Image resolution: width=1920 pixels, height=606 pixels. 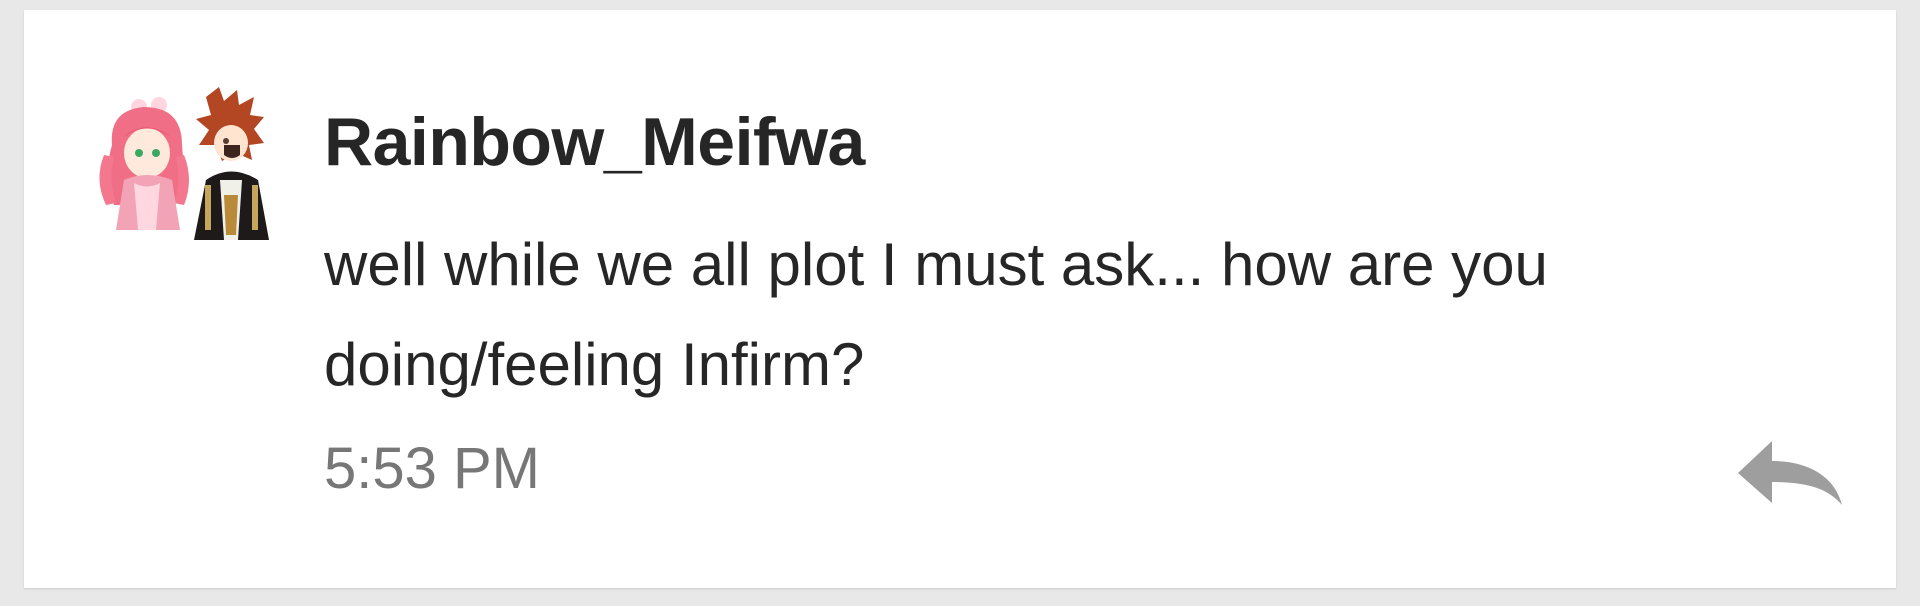 What do you see at coordinates (184, 163) in the screenshot?
I see `avatar-image` at bounding box center [184, 163].